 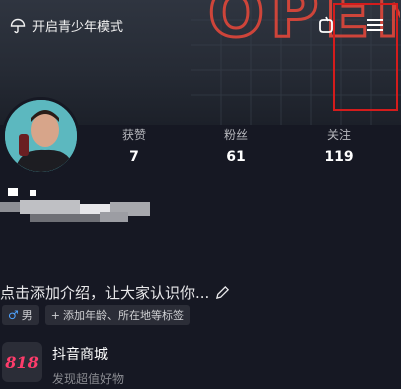 I want to click on male-icon: ♂, so click(x=13, y=315).